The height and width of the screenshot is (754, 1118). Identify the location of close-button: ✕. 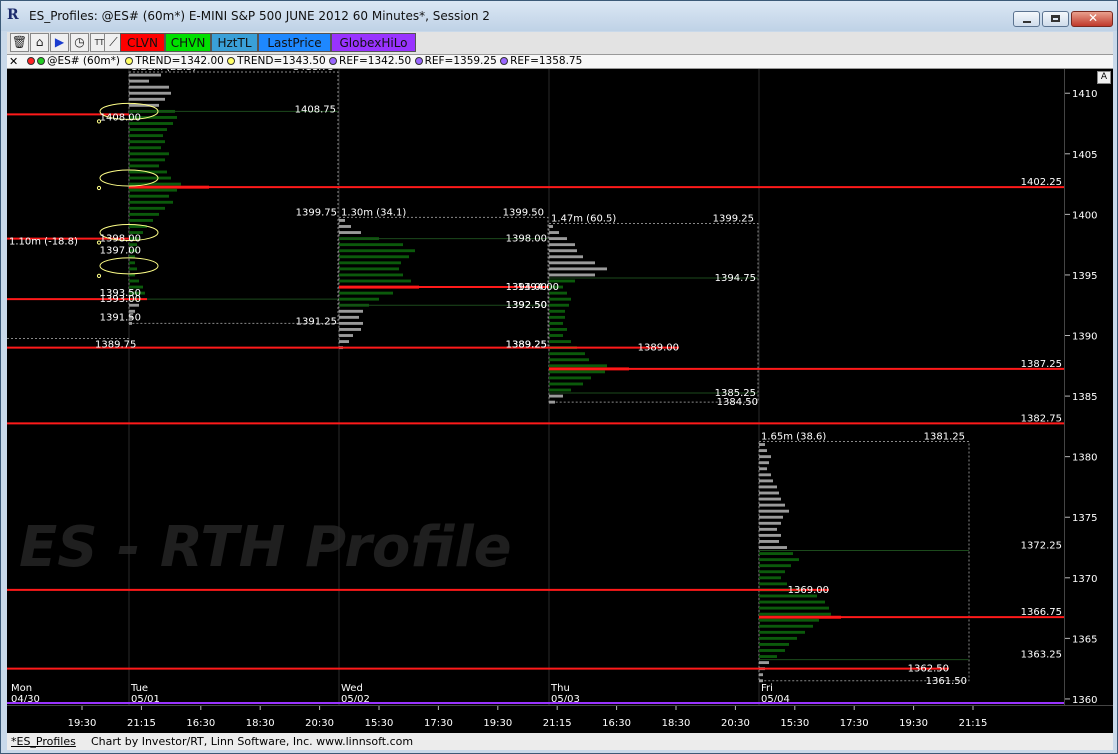
(1092, 19).